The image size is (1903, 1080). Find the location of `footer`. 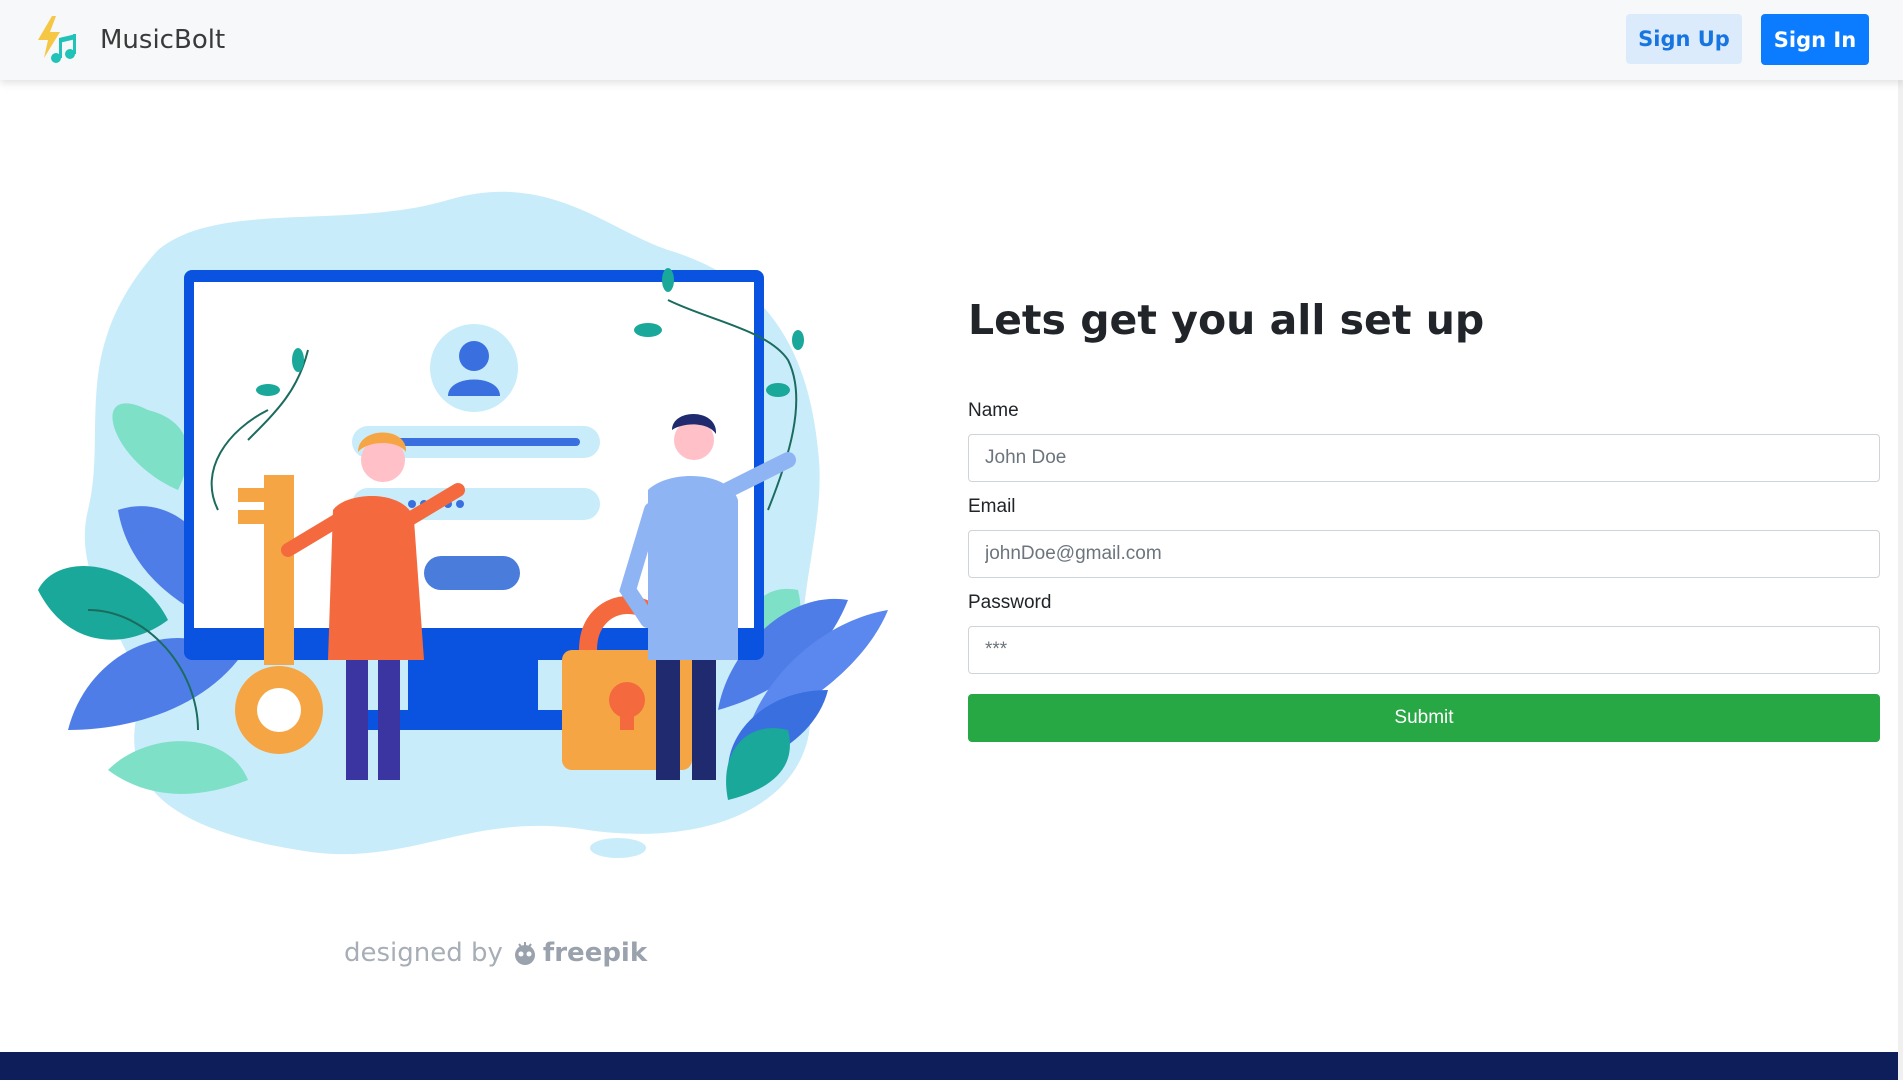

footer is located at coordinates (949, 1066).